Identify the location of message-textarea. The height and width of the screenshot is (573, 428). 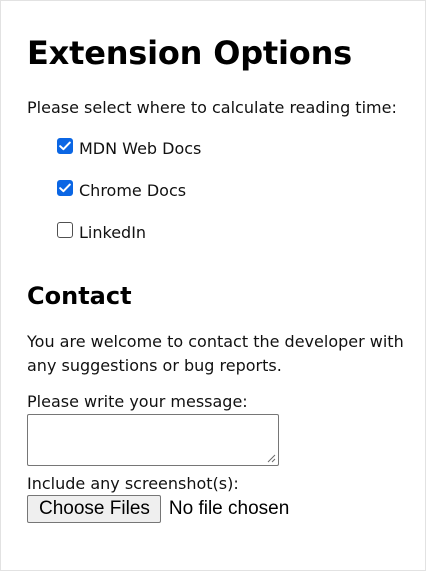
(153, 440).